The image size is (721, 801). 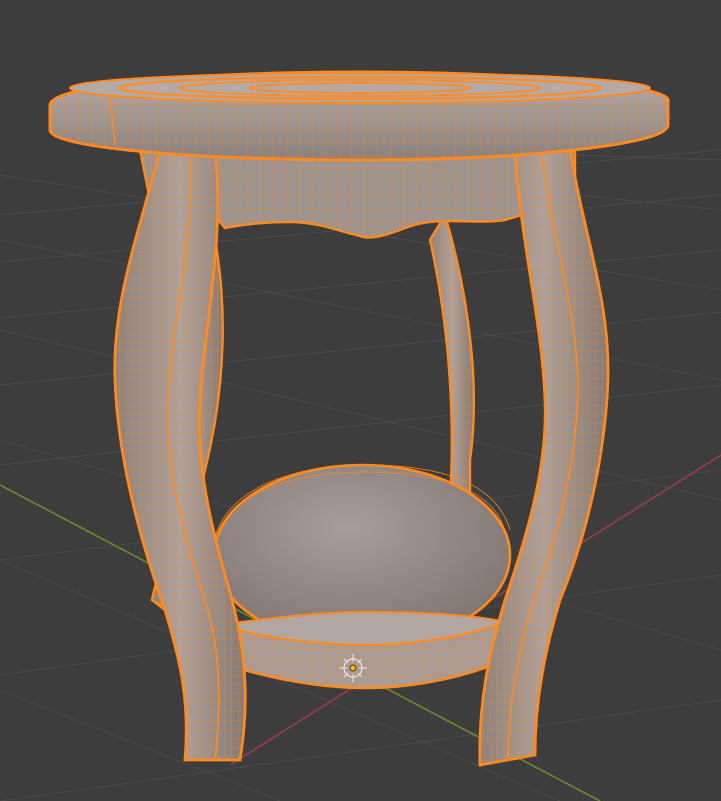 I want to click on table-top, so click(x=359, y=116).